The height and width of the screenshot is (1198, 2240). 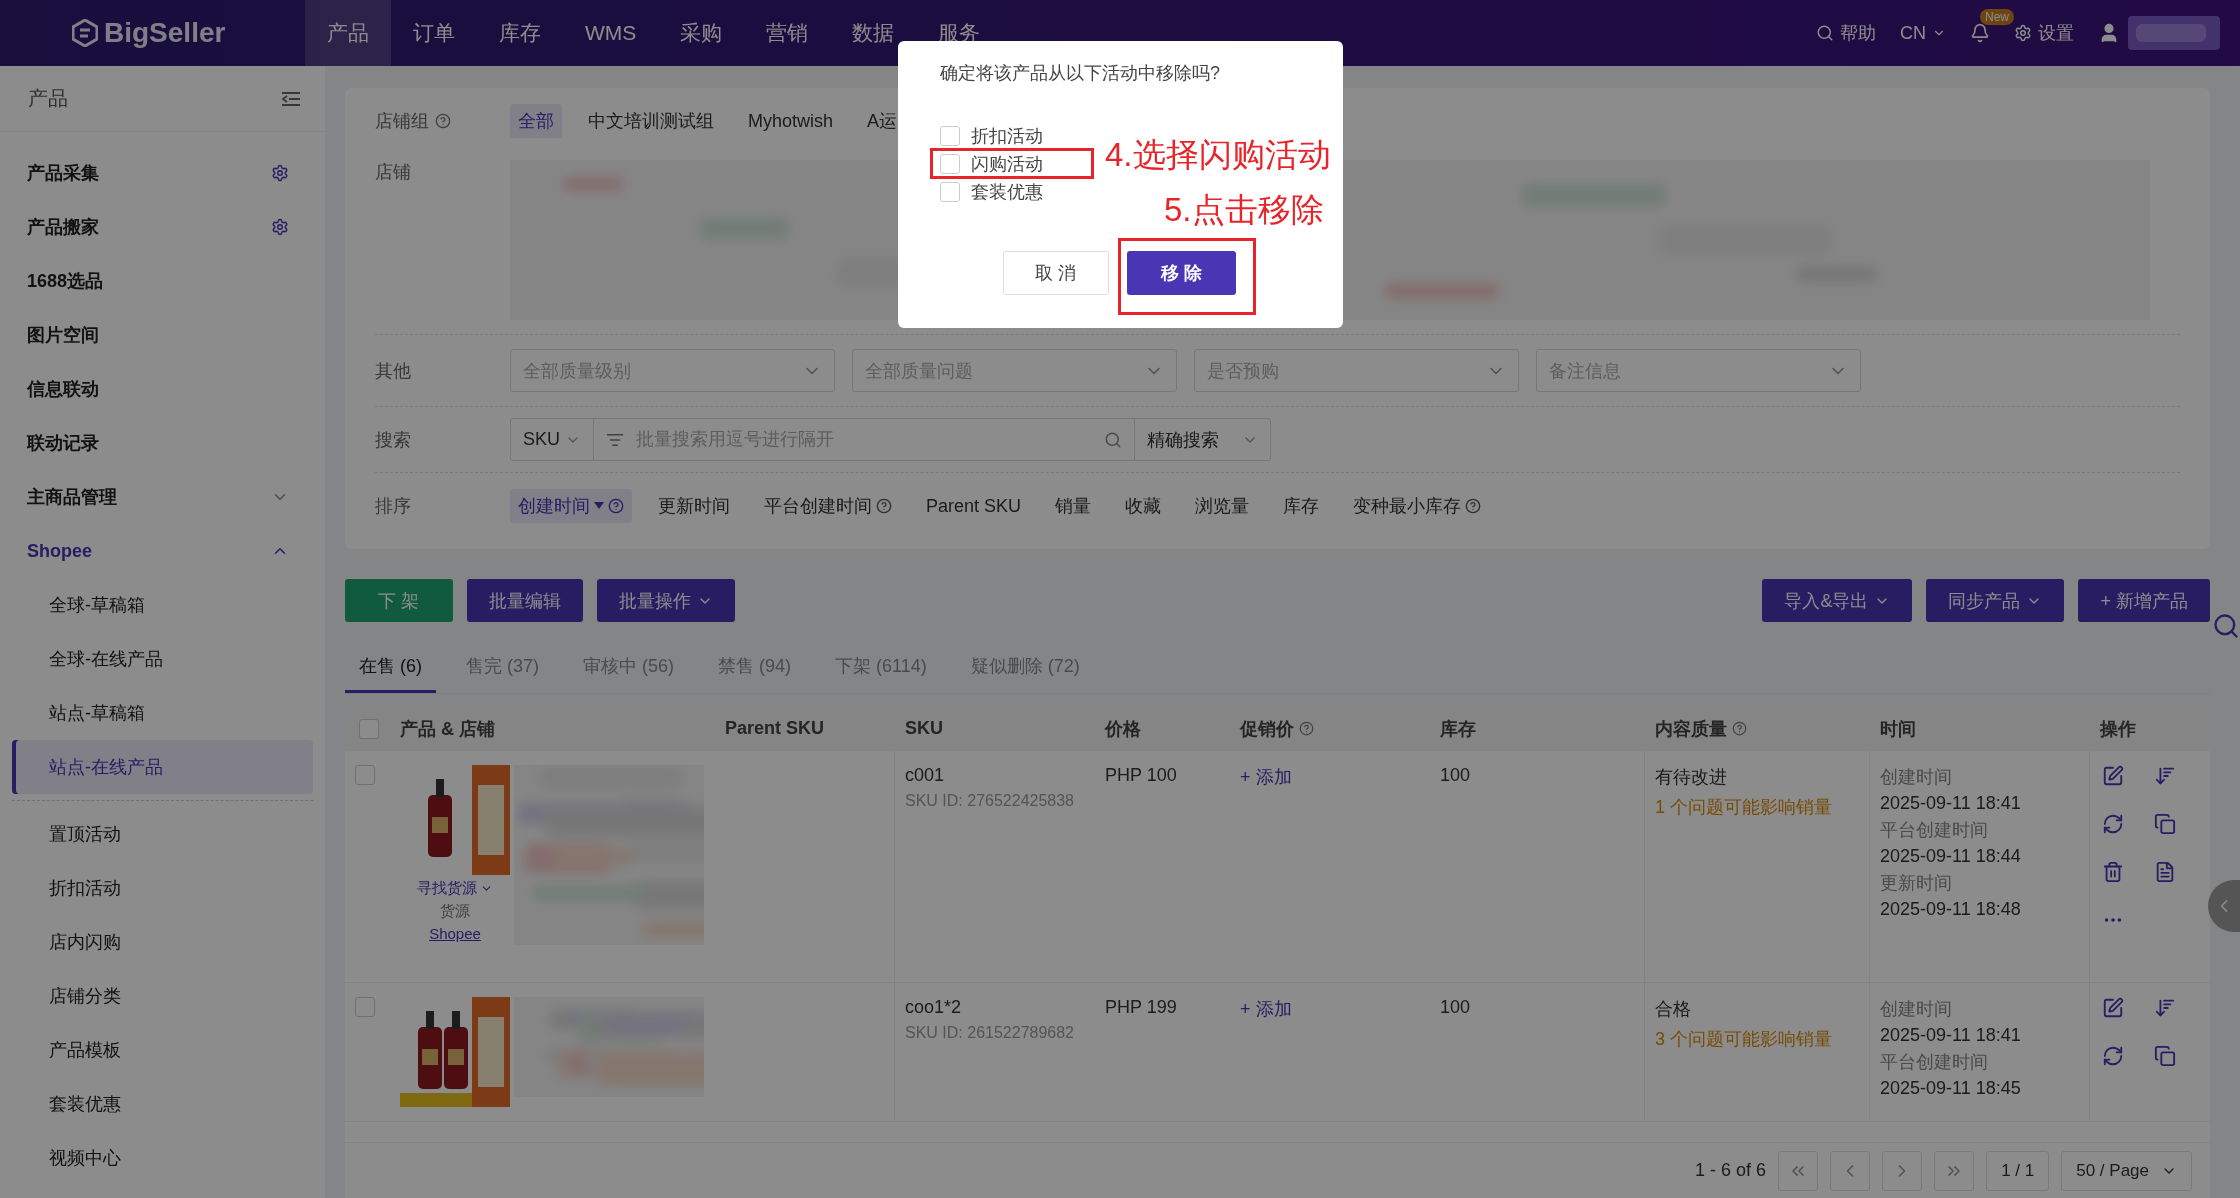 What do you see at coordinates (1846, 33) in the screenshot?
I see `help-link: 帮助` at bounding box center [1846, 33].